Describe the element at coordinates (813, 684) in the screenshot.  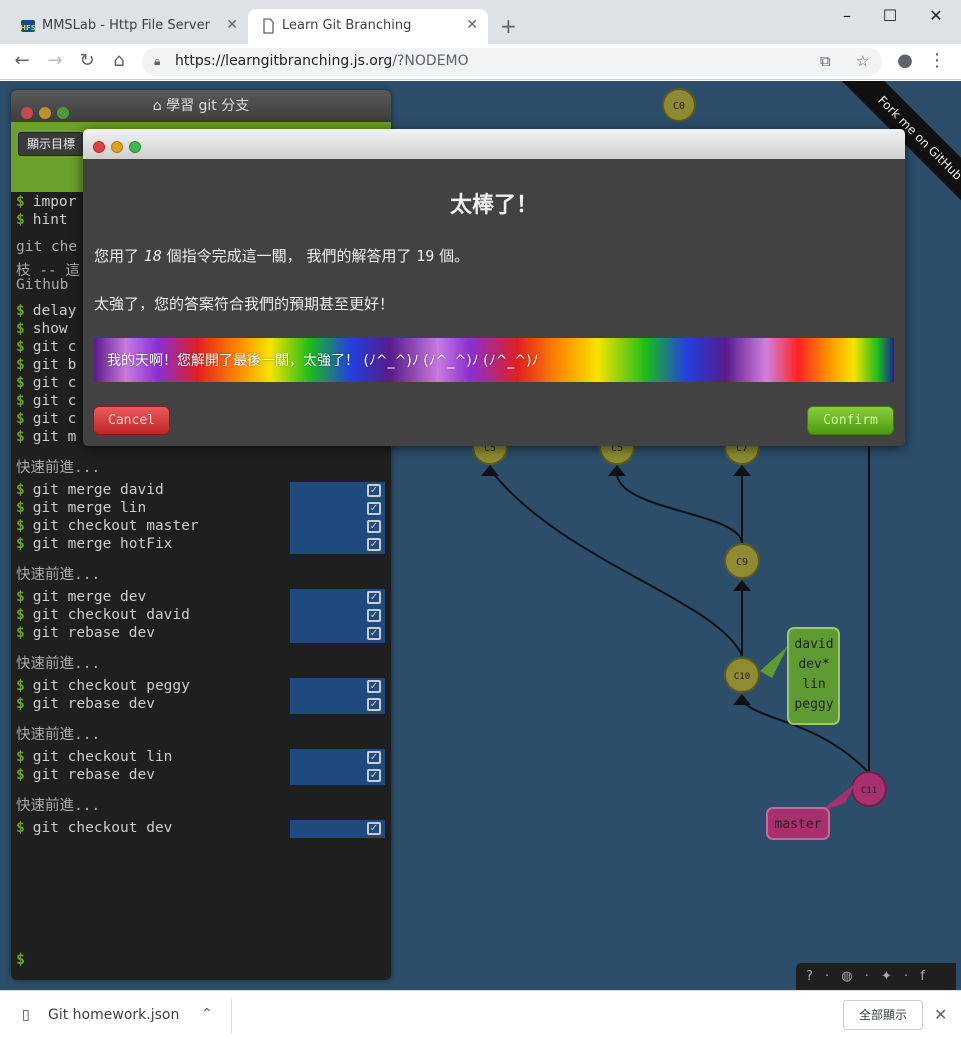
I see `branch-label-lin: lin` at that location.